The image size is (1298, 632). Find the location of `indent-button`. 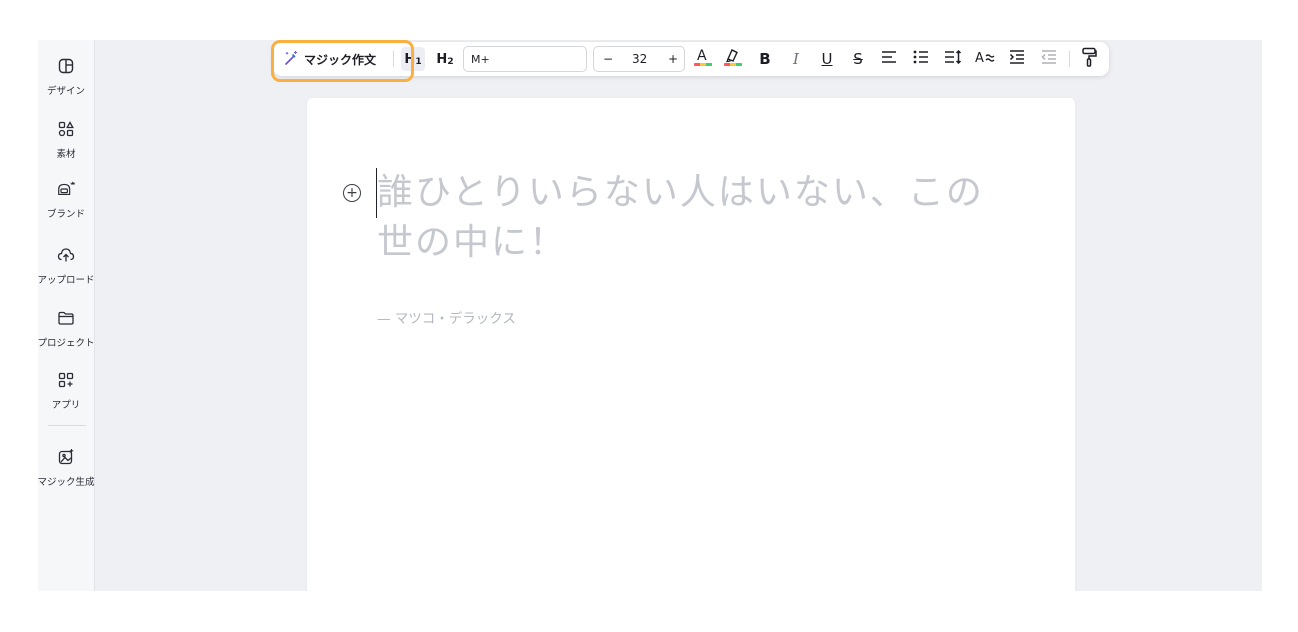

indent-button is located at coordinates (1017, 59).